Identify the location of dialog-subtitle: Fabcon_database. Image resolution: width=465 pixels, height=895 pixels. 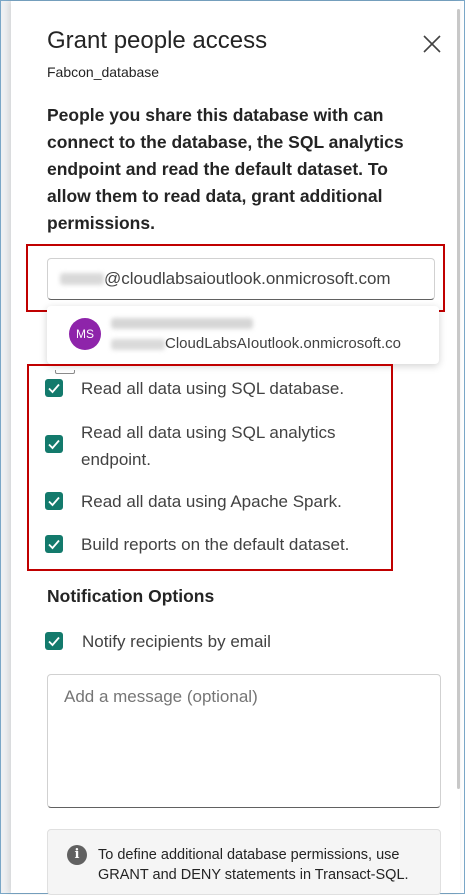
(103, 72).